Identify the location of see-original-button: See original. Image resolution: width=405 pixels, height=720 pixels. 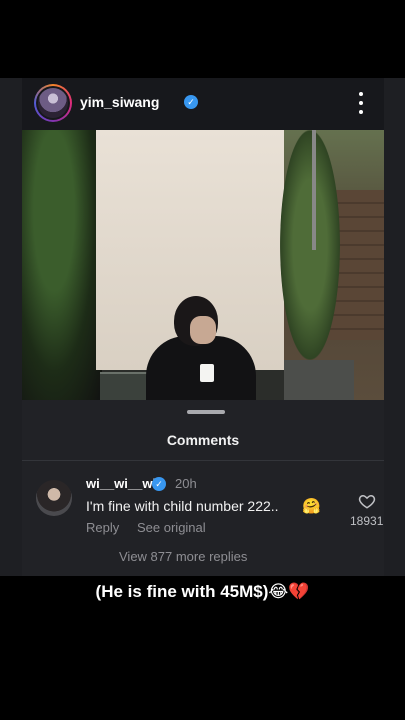
(171, 527).